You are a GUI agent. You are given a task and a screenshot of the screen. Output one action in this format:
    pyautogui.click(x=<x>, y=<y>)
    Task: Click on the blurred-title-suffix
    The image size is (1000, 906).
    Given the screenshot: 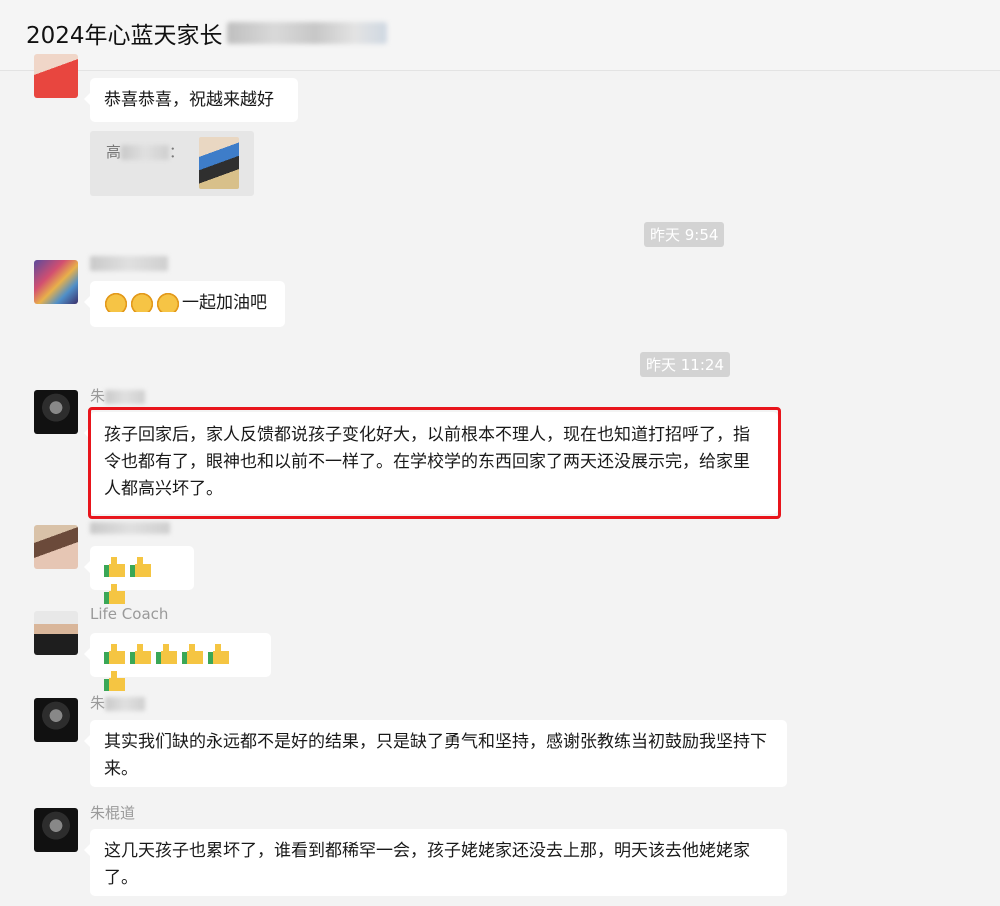 What is the action you would take?
    pyautogui.click(x=306, y=33)
    